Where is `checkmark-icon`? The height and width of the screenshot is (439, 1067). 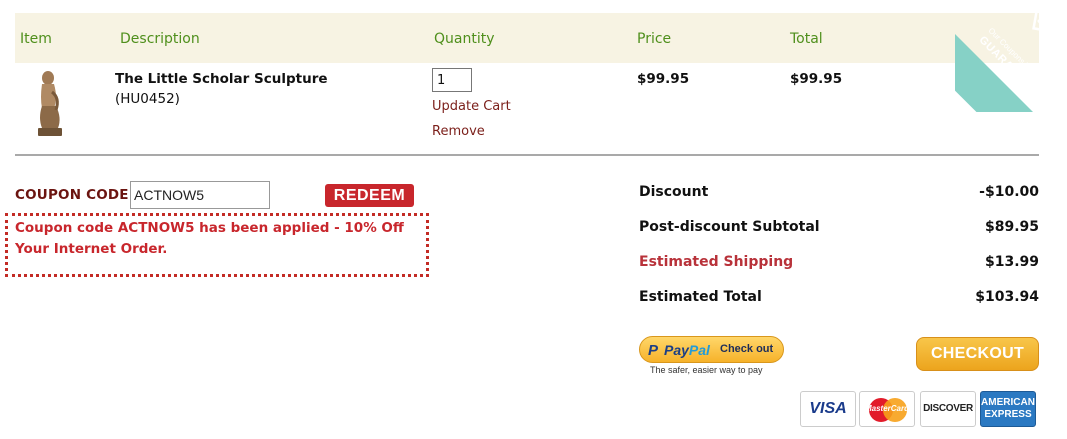 checkmark-icon is located at coordinates (1045, 21).